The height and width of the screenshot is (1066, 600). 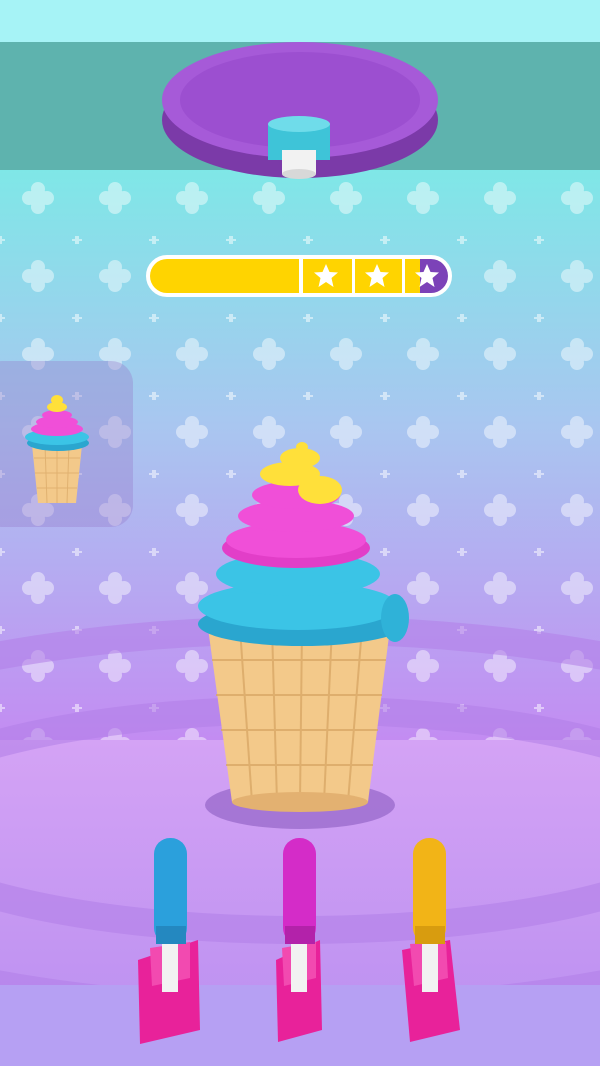 I want to click on target-preview-panel, so click(x=66, y=444).